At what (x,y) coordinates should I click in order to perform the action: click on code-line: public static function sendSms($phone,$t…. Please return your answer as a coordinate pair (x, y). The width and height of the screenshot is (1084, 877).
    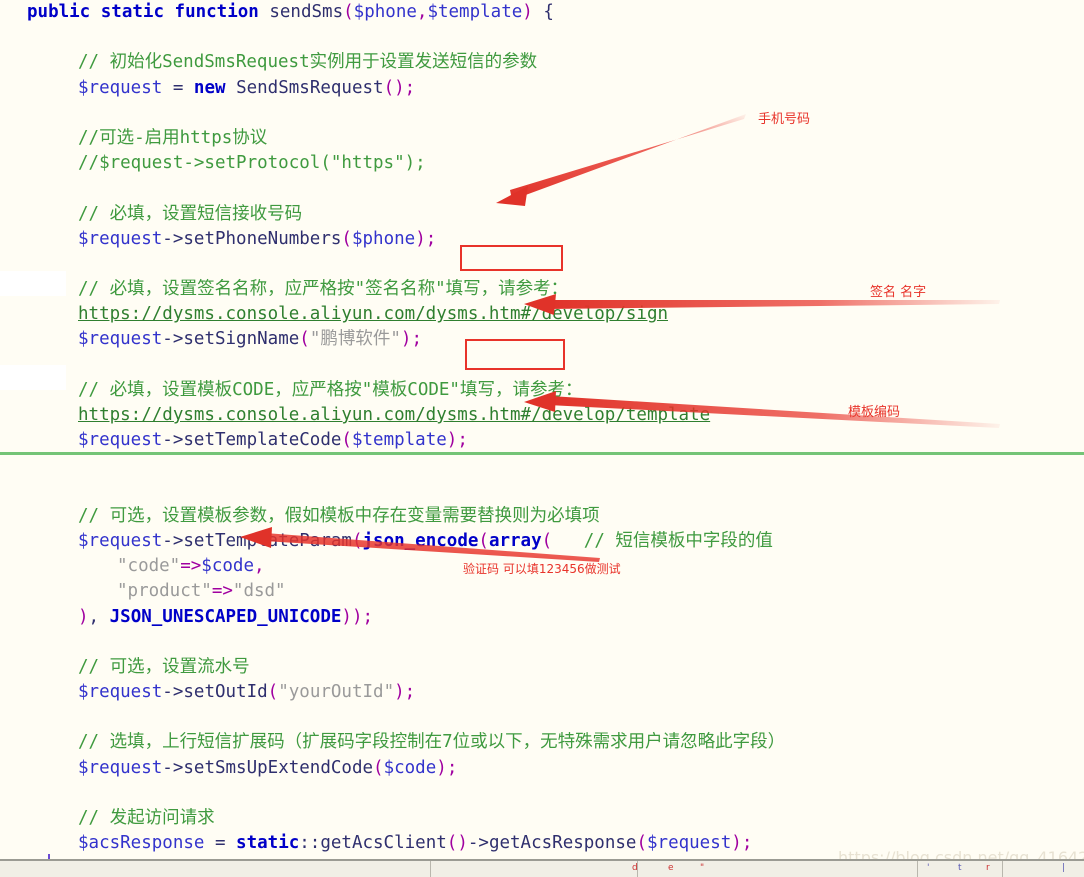
    Looking at the image, I should click on (542, 12).